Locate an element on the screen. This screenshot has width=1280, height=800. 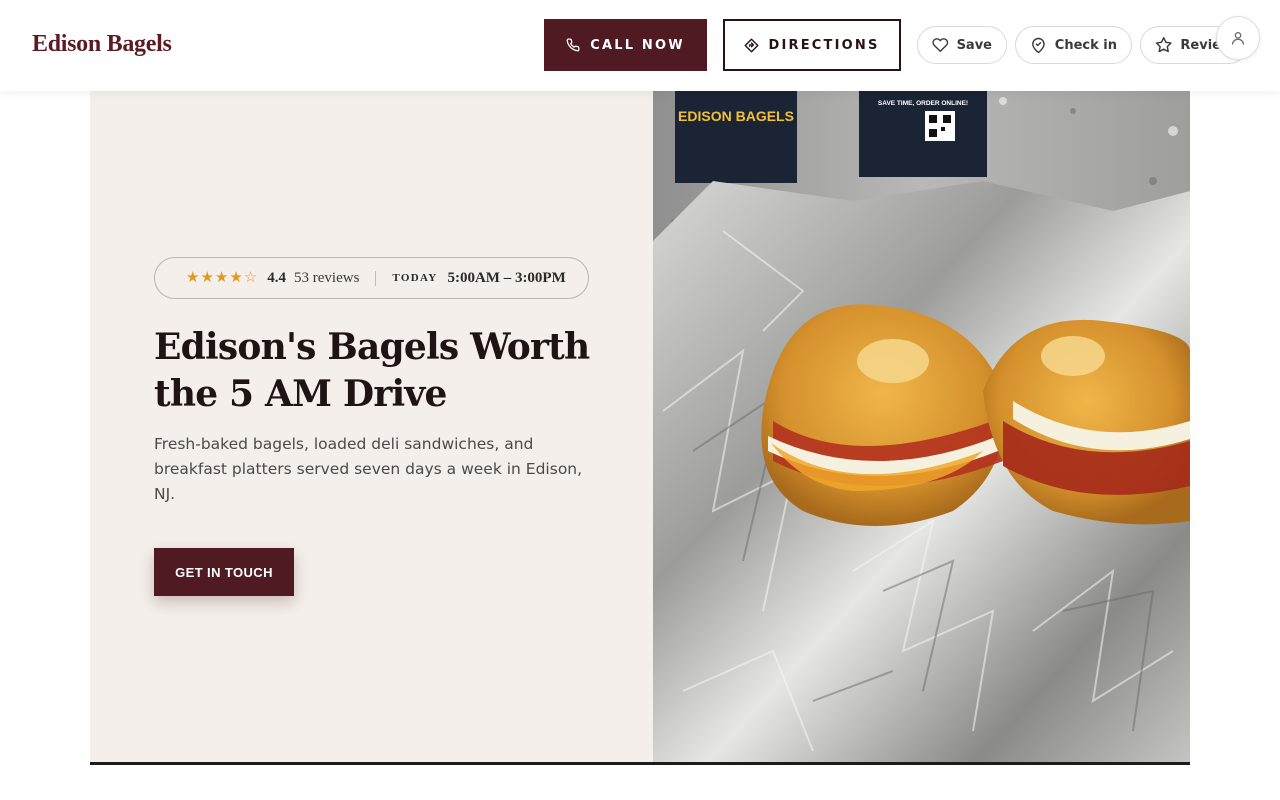
today-label: TODAY is located at coordinates (415, 278).